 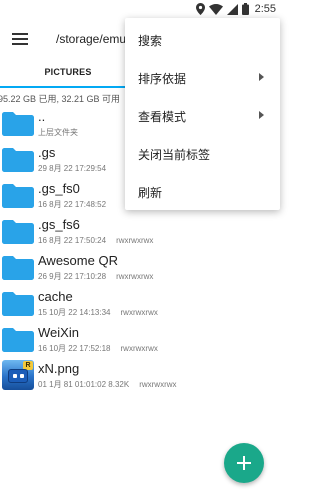 What do you see at coordinates (96, 240) in the screenshot?
I see `file-meta: 16 8月 22 17:50:24 rwxrwxrwx` at bounding box center [96, 240].